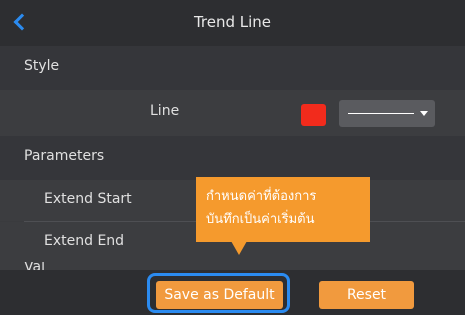 The image size is (465, 315). Describe the element at coordinates (42, 66) in the screenshot. I see `section-title-style: Style` at that location.